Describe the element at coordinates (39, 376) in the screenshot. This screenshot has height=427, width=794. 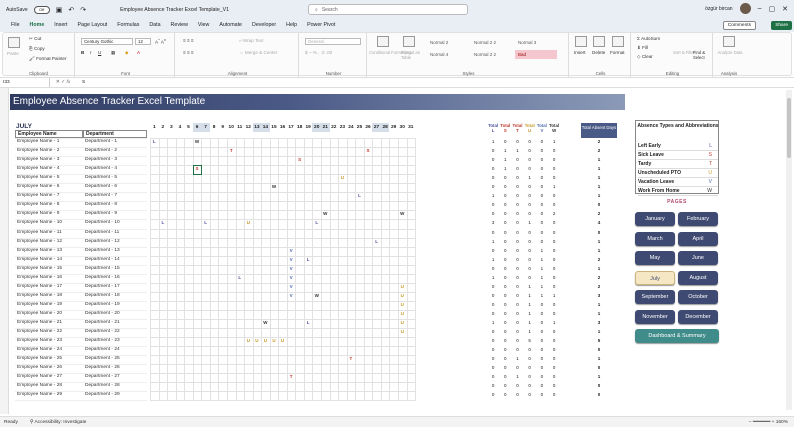
I see `employee-name: Employee Name - 27` at that location.